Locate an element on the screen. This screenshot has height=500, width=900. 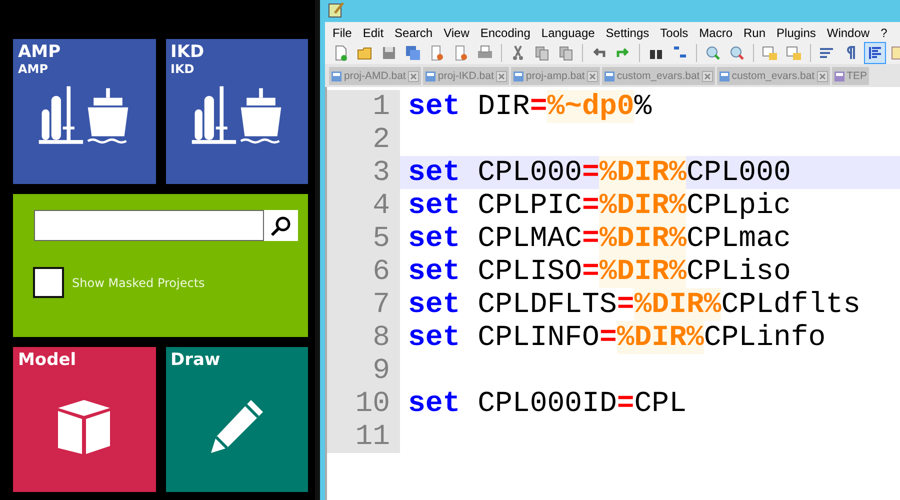
line-number: 7 is located at coordinates (363, 304).